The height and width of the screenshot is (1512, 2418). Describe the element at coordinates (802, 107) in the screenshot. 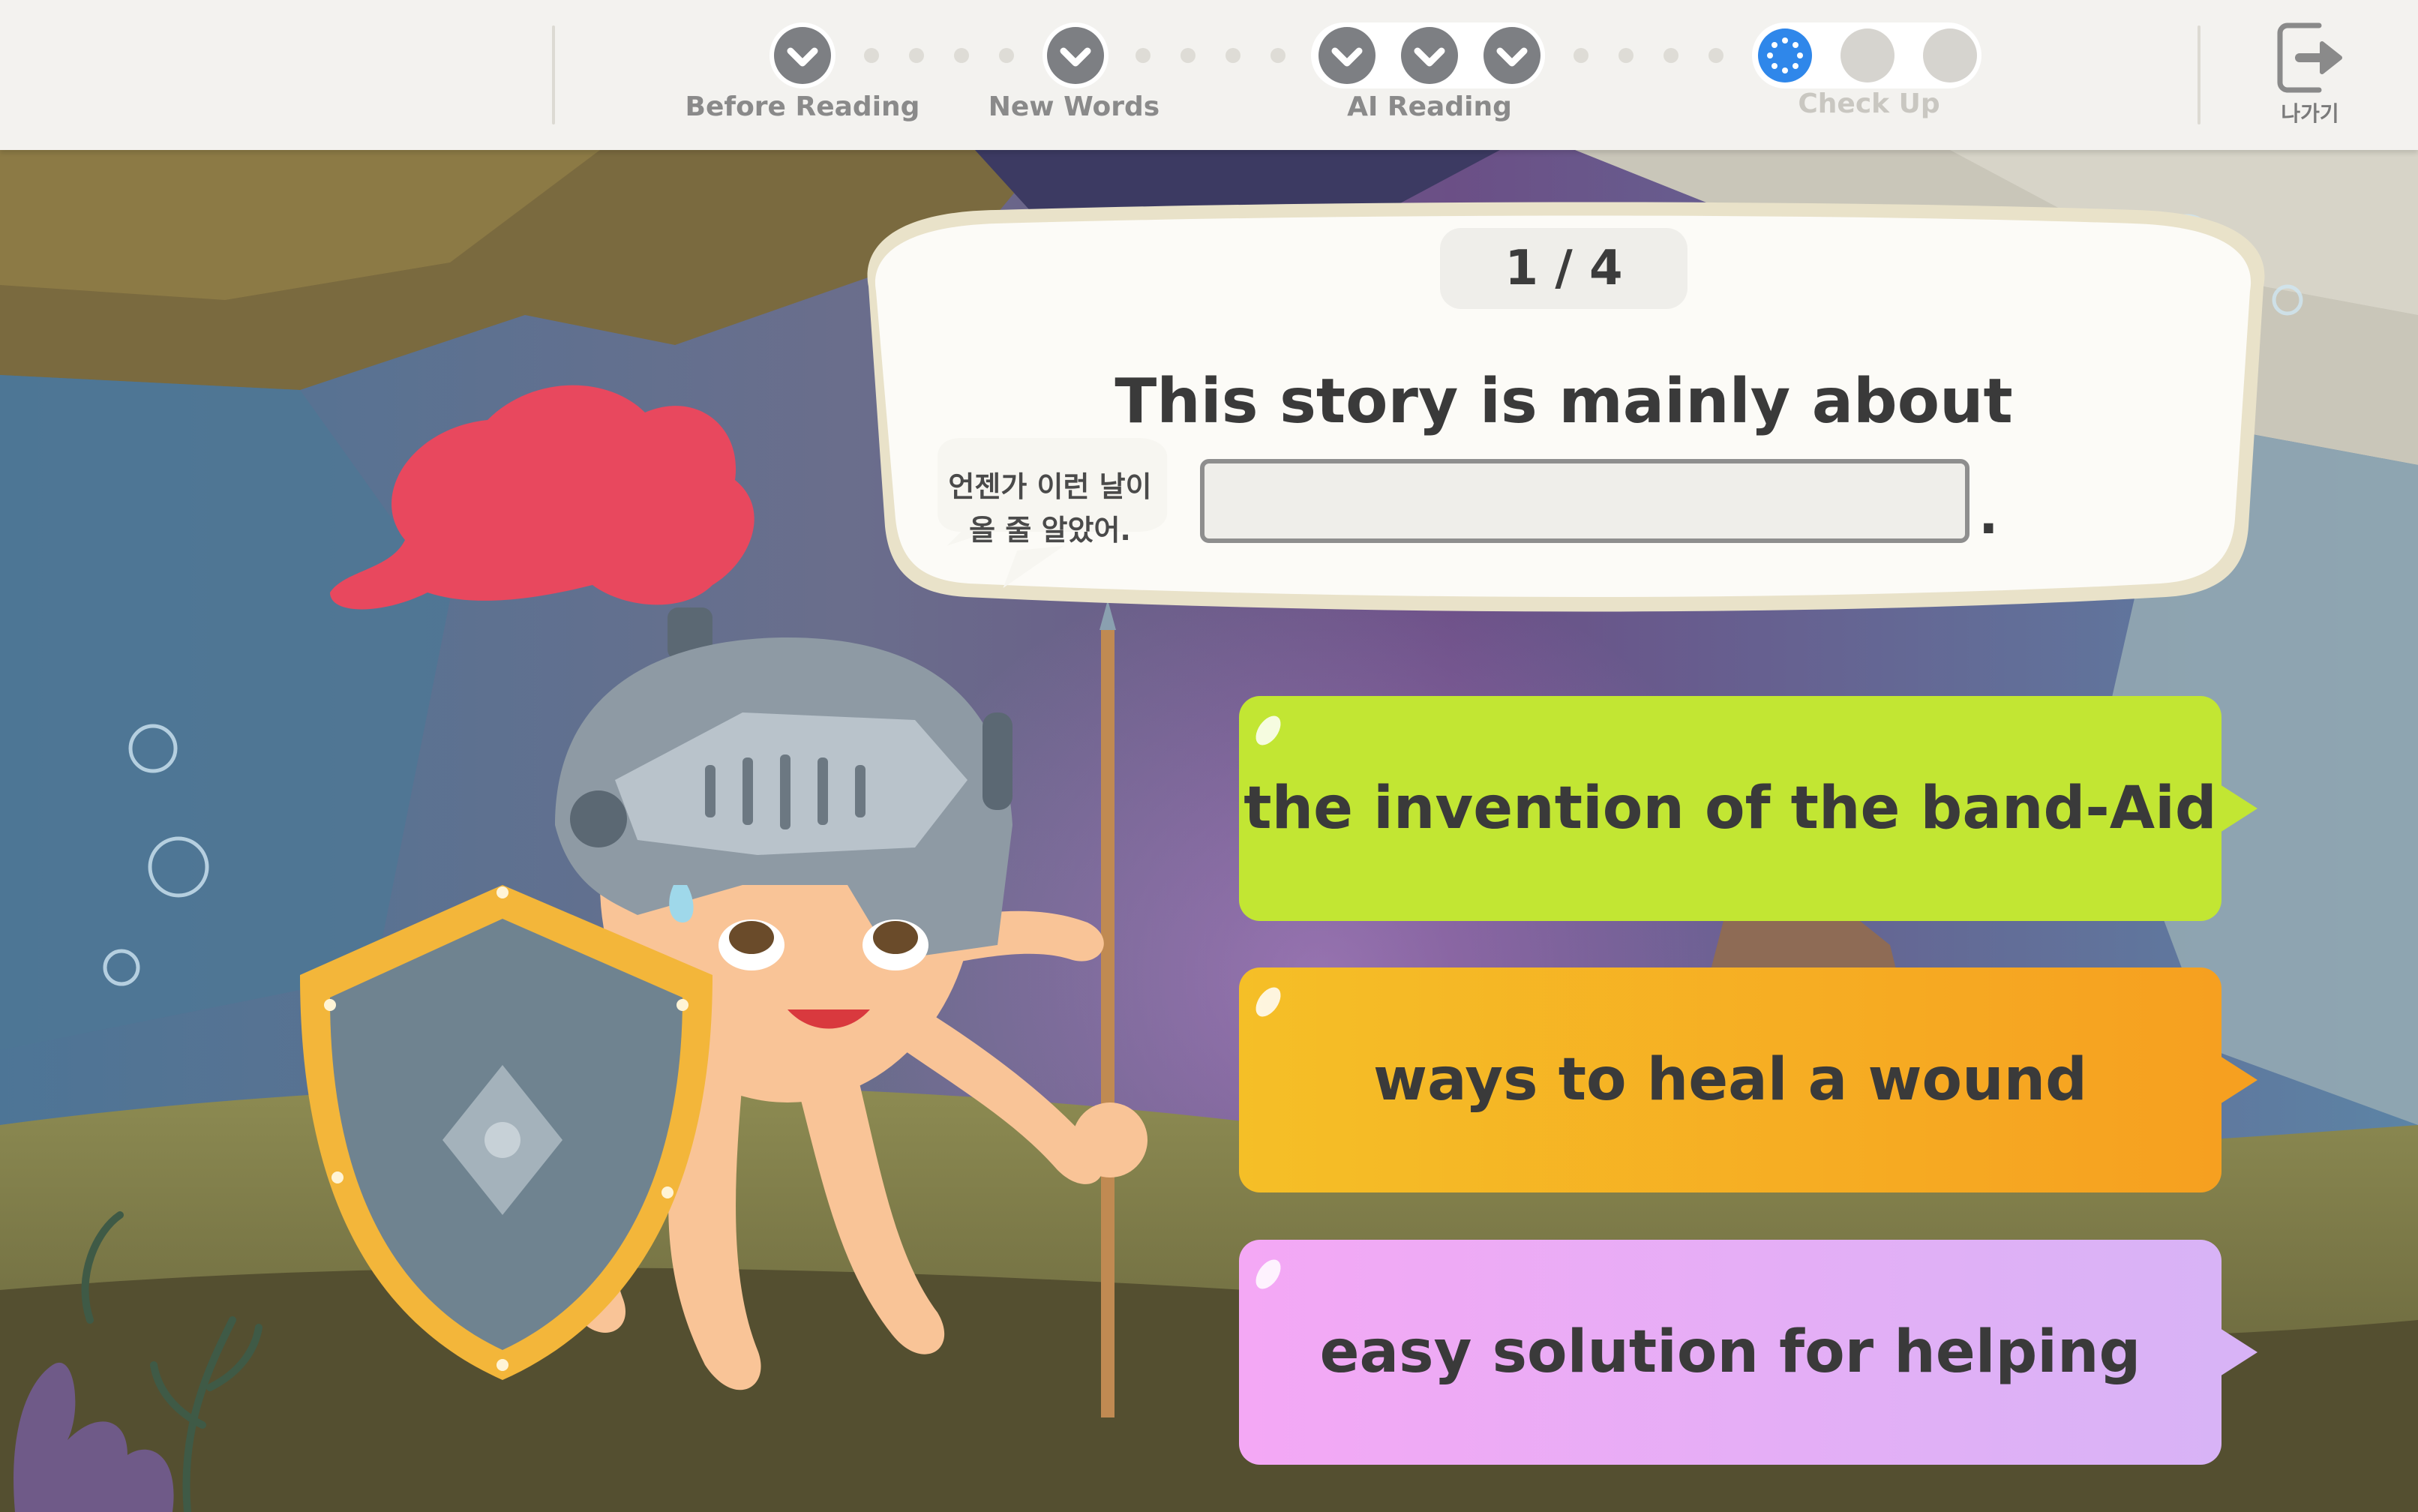

I see `step-label-before-reading: Before Reading` at that location.